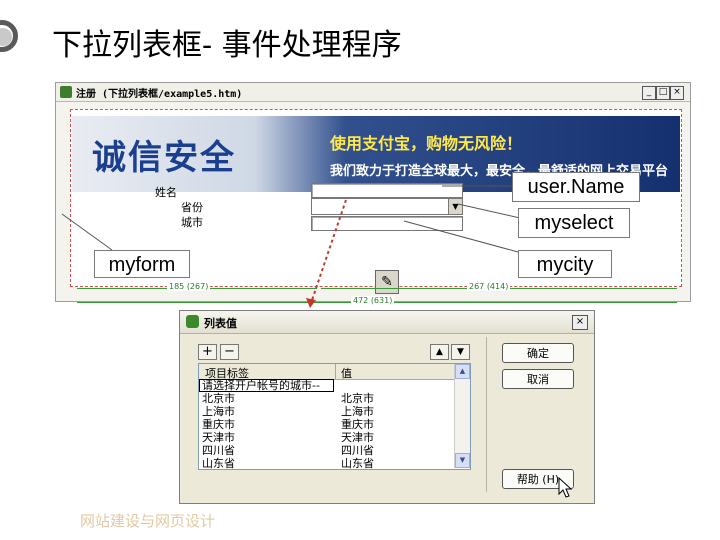 The image size is (720, 540). What do you see at coordinates (565, 487) in the screenshot?
I see `mouse-cursor-icon` at bounding box center [565, 487].